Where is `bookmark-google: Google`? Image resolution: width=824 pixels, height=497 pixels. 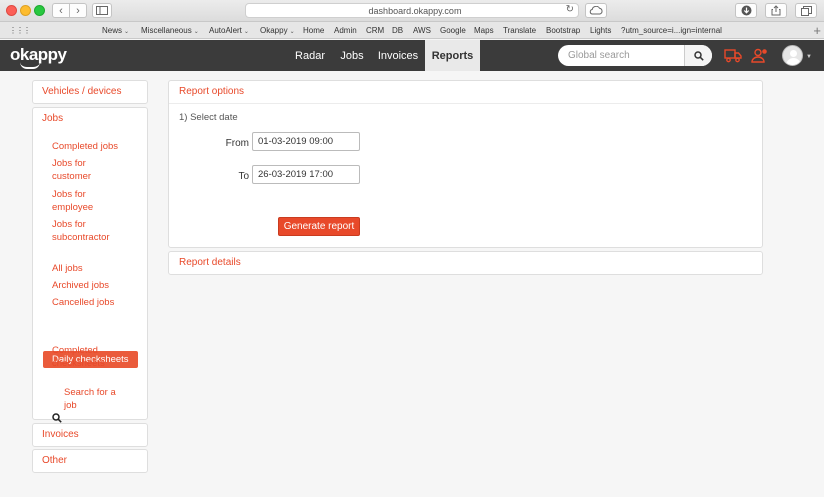
bookmark-google: Google is located at coordinates (453, 30).